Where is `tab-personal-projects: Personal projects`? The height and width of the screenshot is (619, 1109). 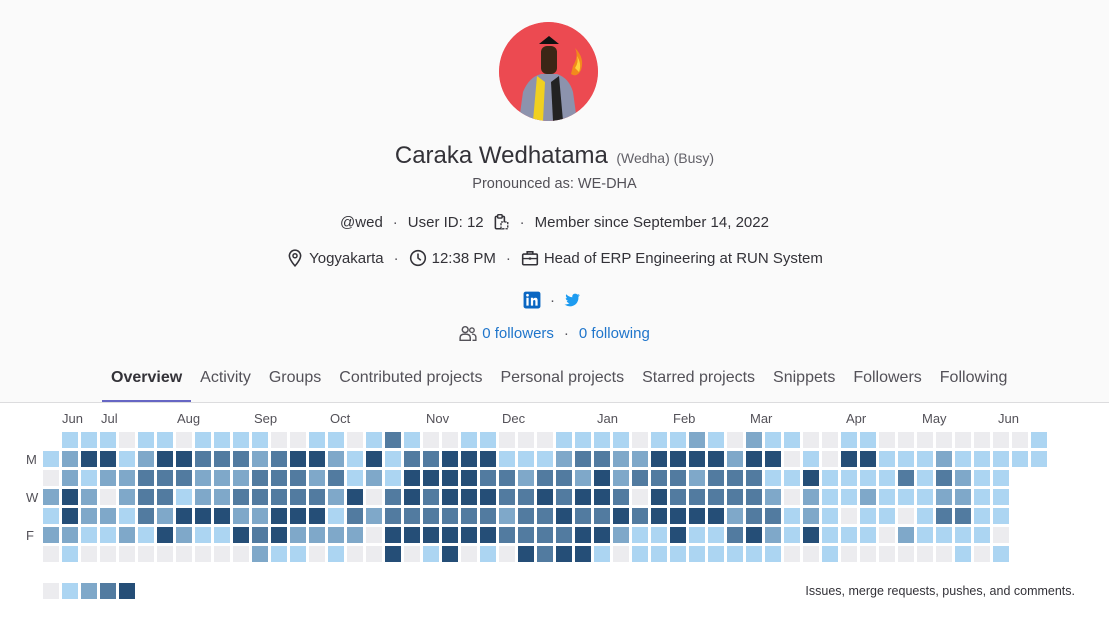
tab-personal-projects: Personal projects is located at coordinates (562, 381).